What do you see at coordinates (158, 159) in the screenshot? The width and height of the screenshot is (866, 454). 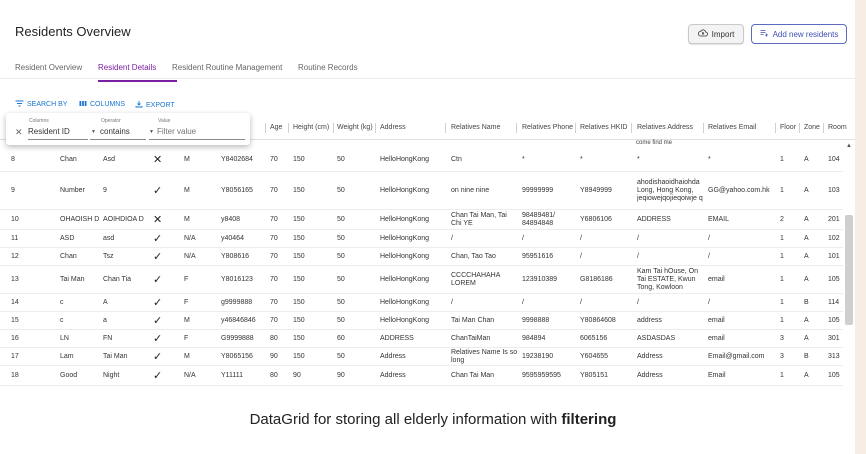 I see `cross-icon: ✕` at bounding box center [158, 159].